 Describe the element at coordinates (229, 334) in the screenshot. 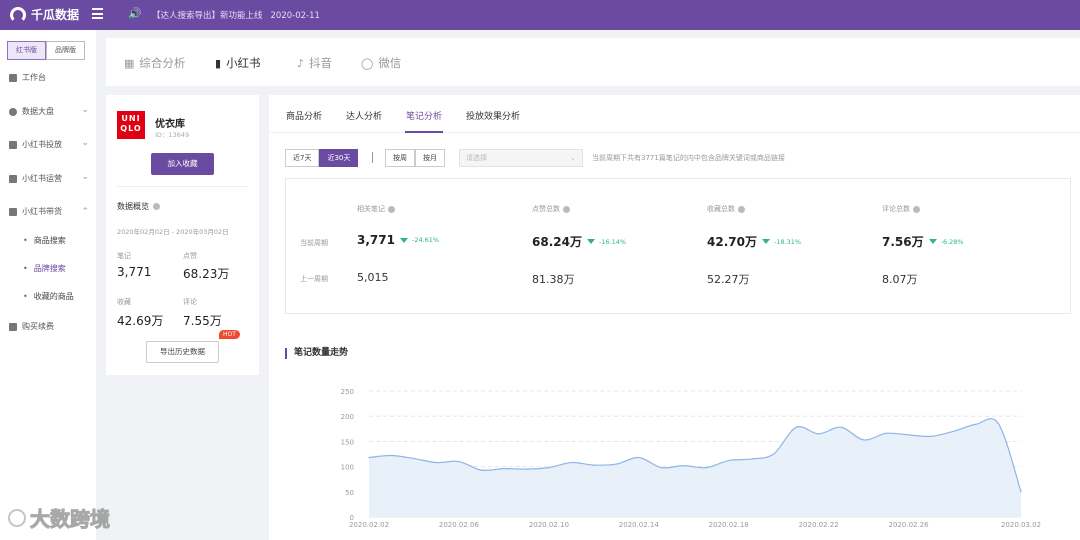

I see `hot-badge: HOT` at that location.